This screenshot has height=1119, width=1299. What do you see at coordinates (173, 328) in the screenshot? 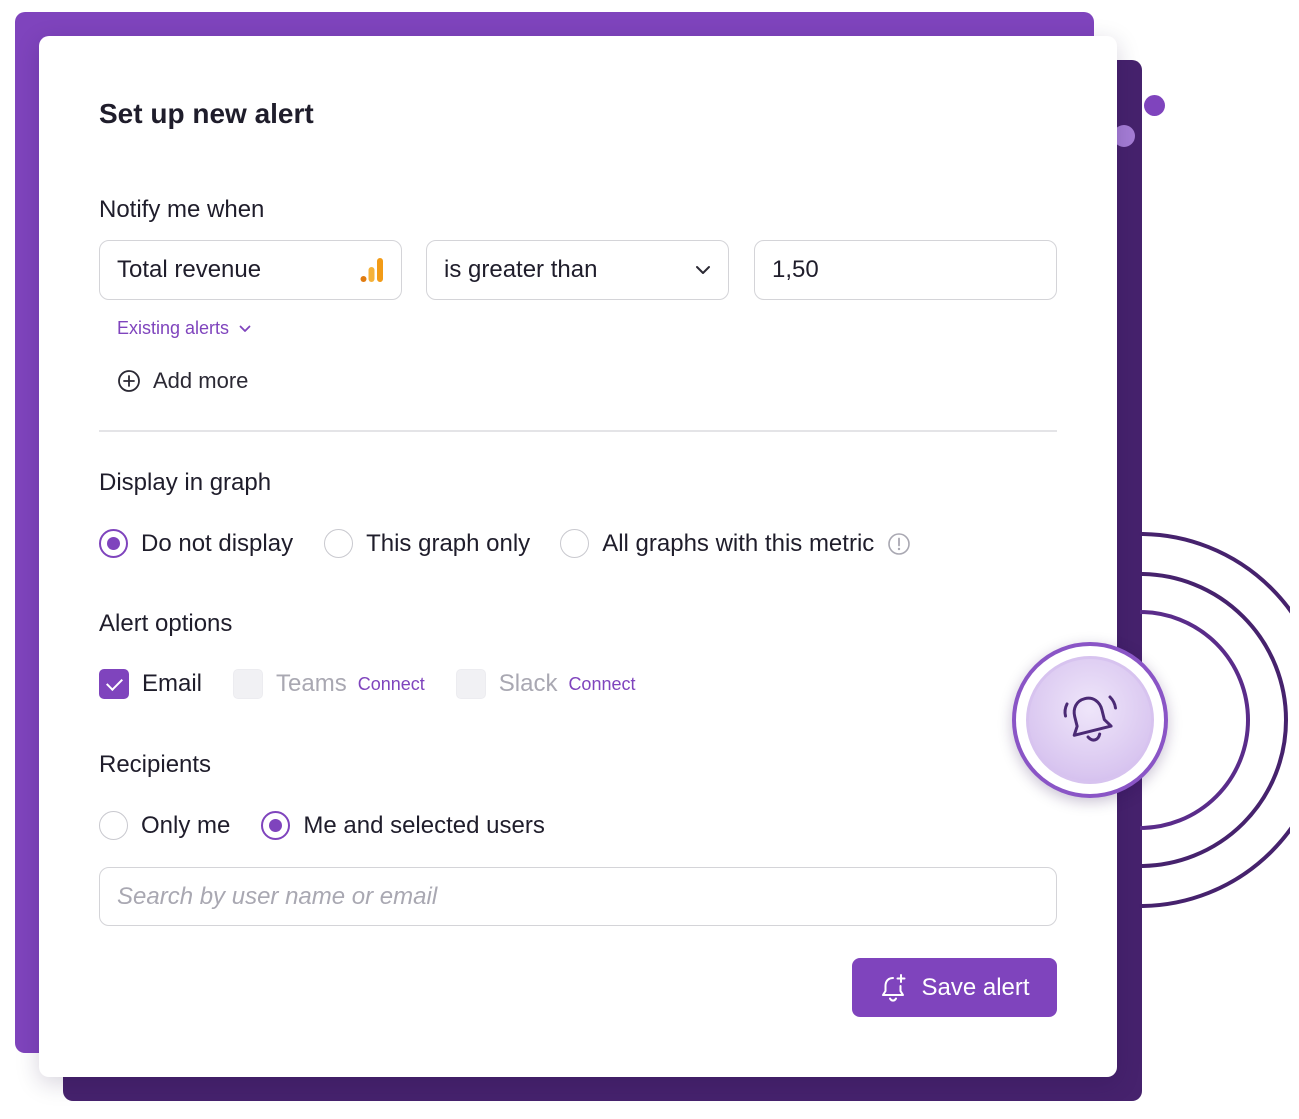
I see `existing-alerts-label: Existing alerts` at bounding box center [173, 328].